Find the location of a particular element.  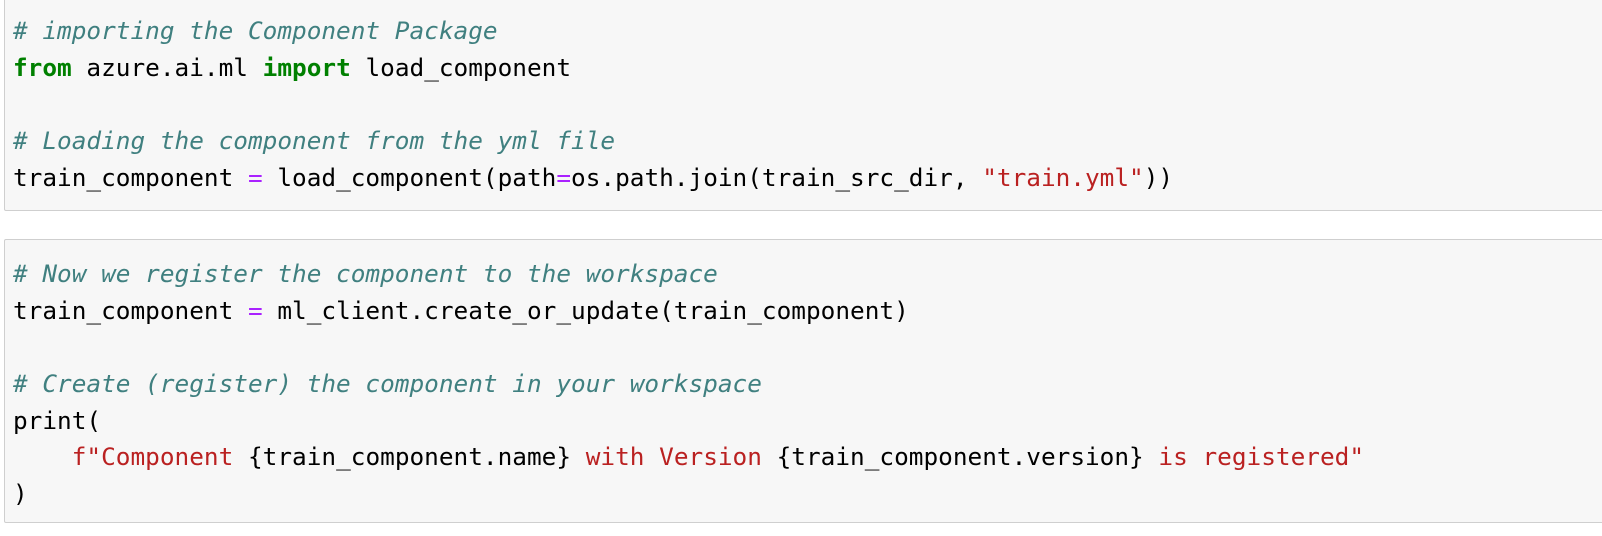

code-line-1: # importing the Component Package is located at coordinates (593, 31).